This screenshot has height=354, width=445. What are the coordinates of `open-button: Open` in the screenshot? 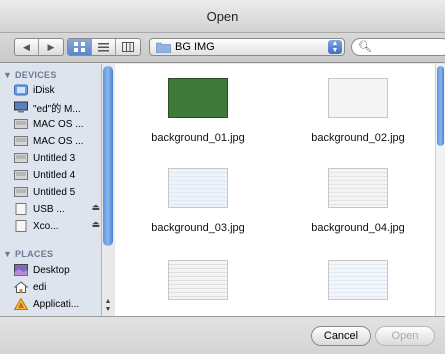 It's located at (405, 336).